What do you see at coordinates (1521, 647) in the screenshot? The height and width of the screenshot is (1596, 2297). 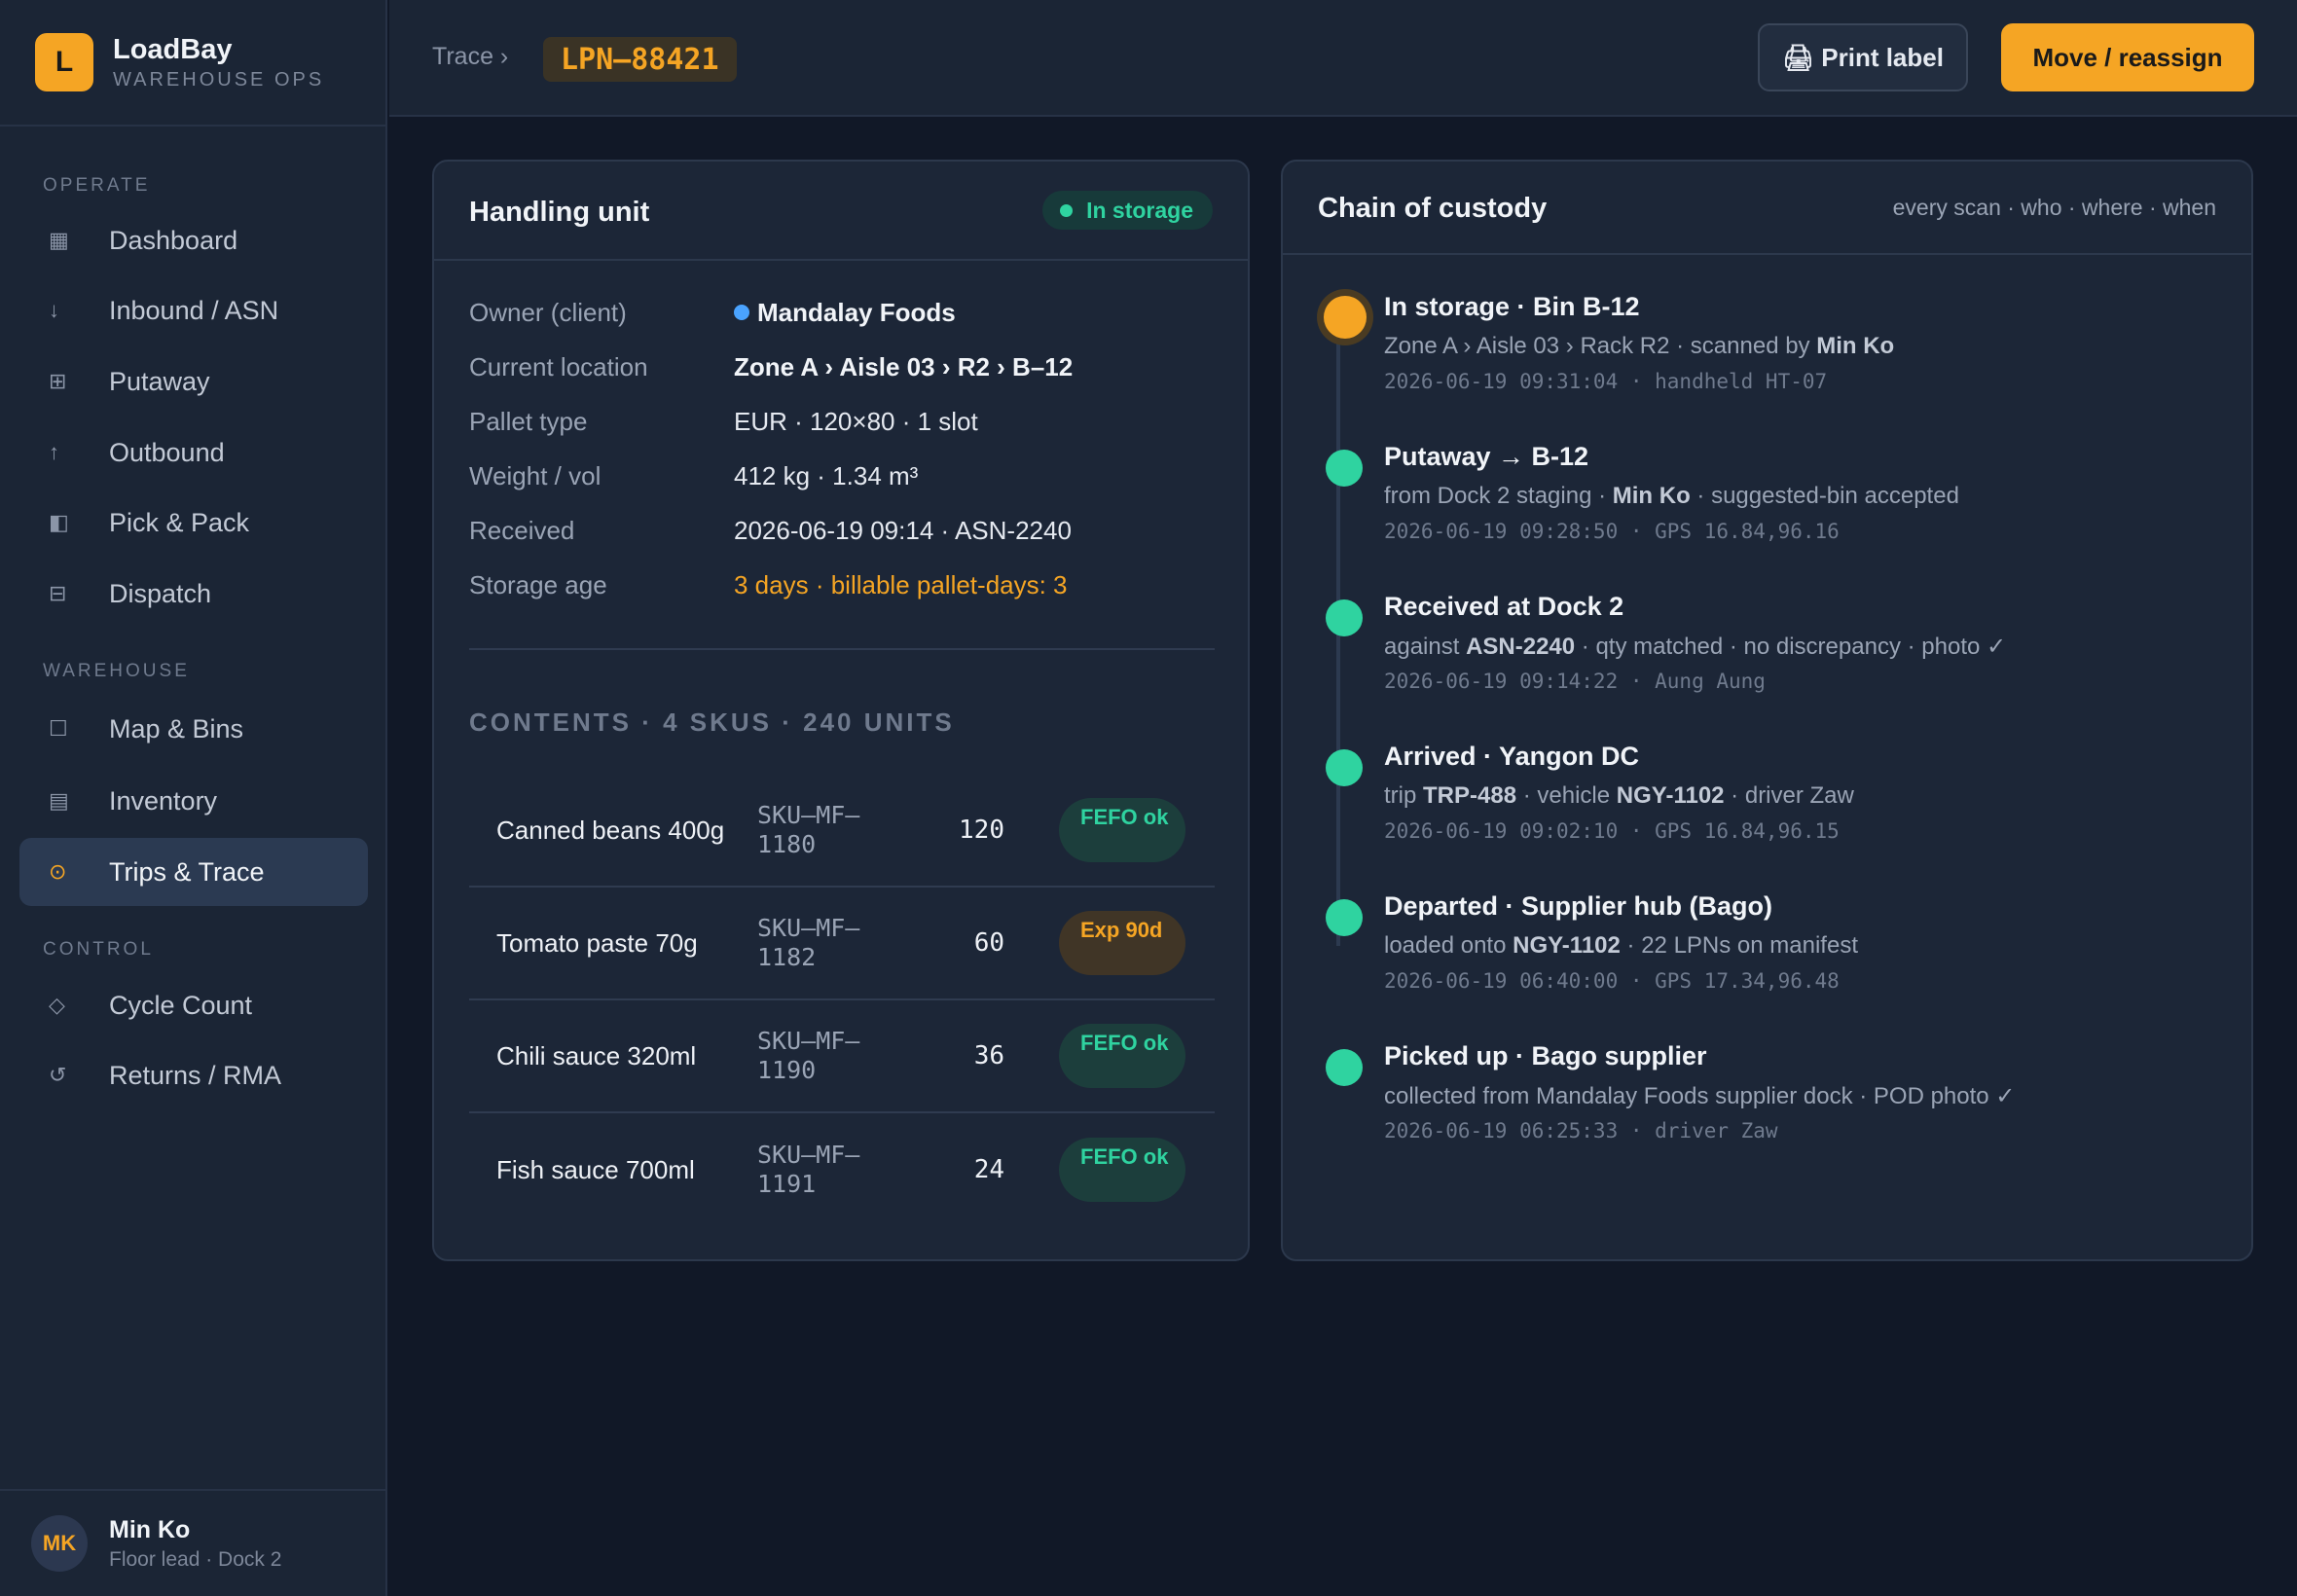 I see `desc-emphasis: ASN-2240` at bounding box center [1521, 647].